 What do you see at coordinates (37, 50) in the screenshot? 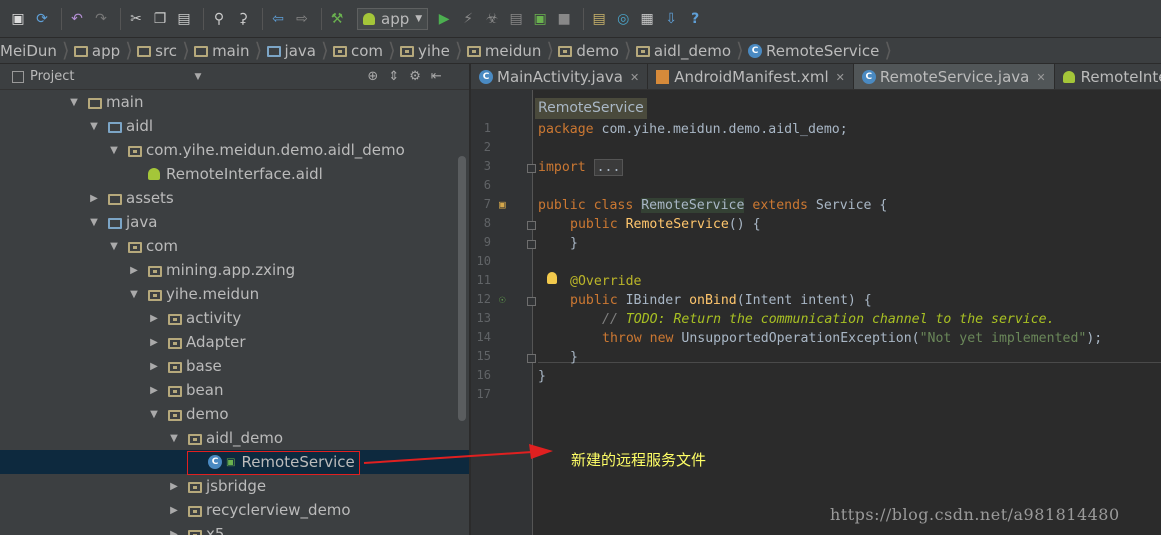
I see `breadcrumb-item: MeiDun ⟩` at bounding box center [37, 50].